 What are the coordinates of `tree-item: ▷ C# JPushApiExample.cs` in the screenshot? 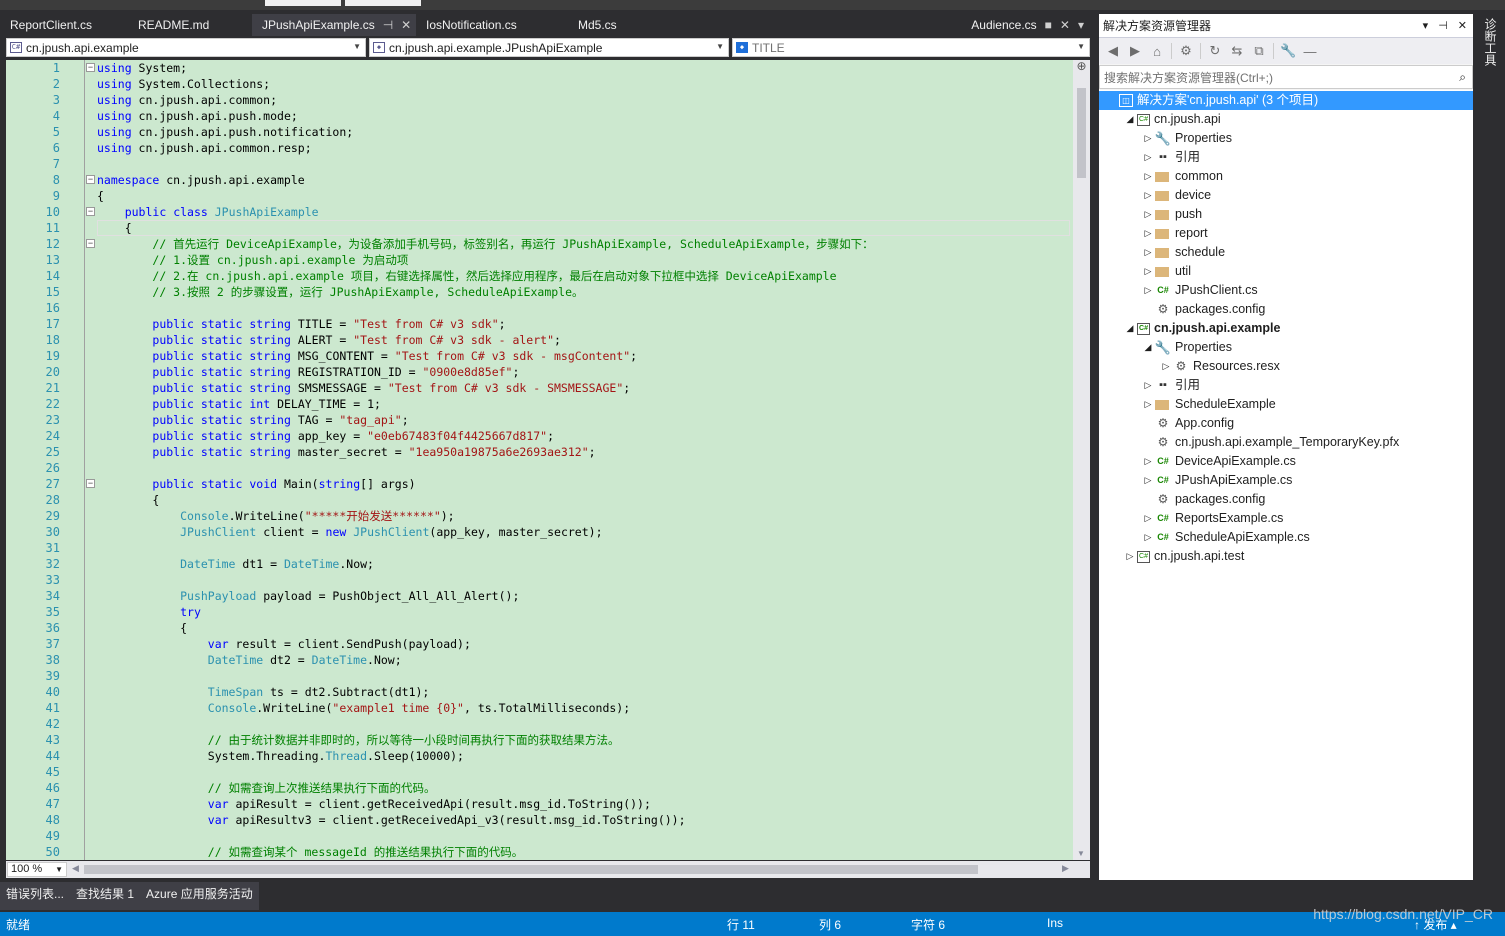 It's located at (1217, 480).